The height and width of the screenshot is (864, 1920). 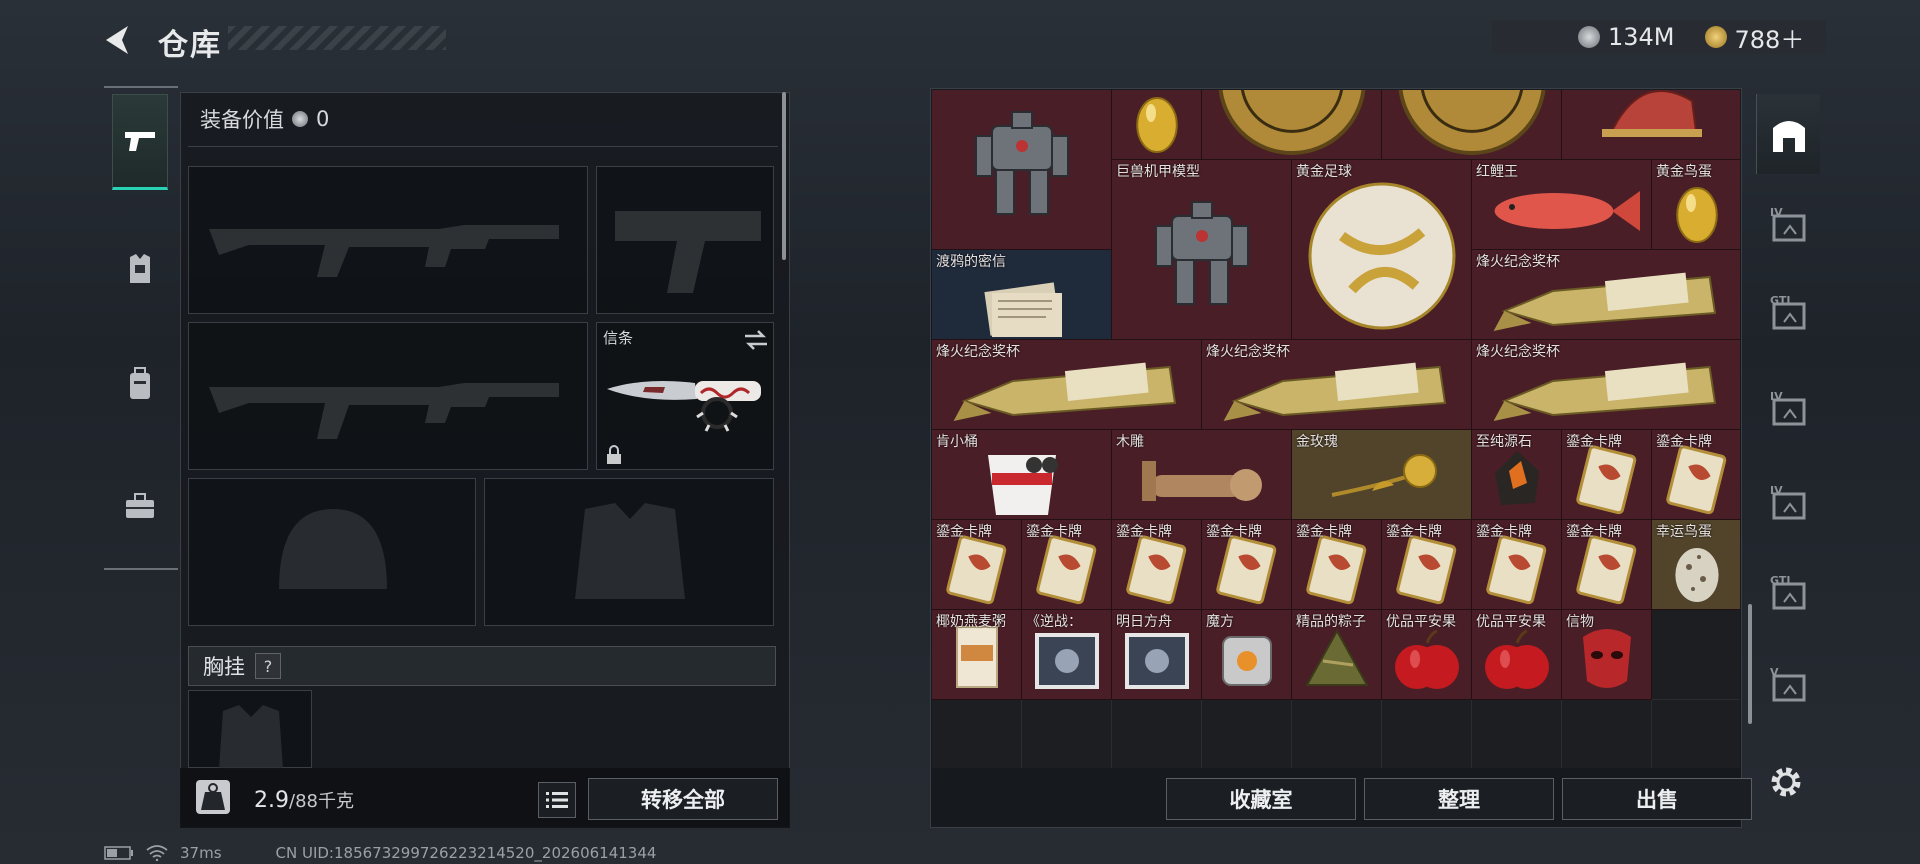 What do you see at coordinates (250, 729) in the screenshot?
I see `chest-rig-slot` at bounding box center [250, 729].